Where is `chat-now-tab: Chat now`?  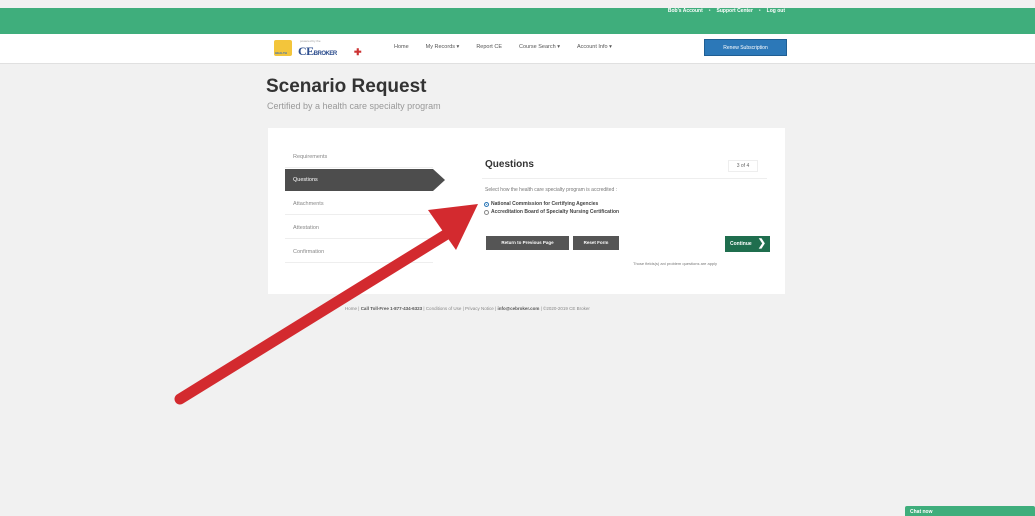 chat-now-tab: Chat now is located at coordinates (970, 511).